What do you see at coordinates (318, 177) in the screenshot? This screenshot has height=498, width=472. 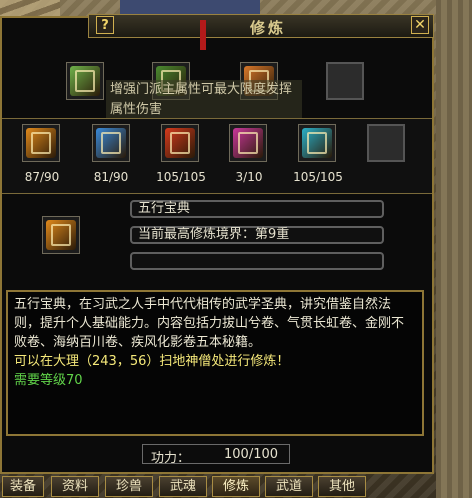 I see `book-count-5: 105/105` at bounding box center [318, 177].